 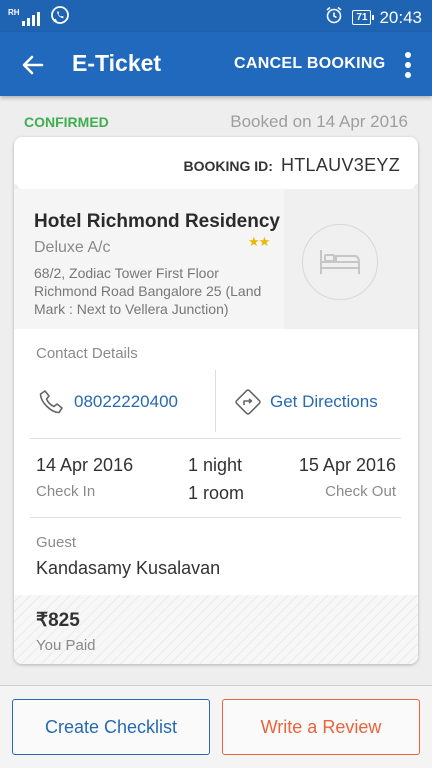 I want to click on battery-icon: 71, so click(x=363, y=17).